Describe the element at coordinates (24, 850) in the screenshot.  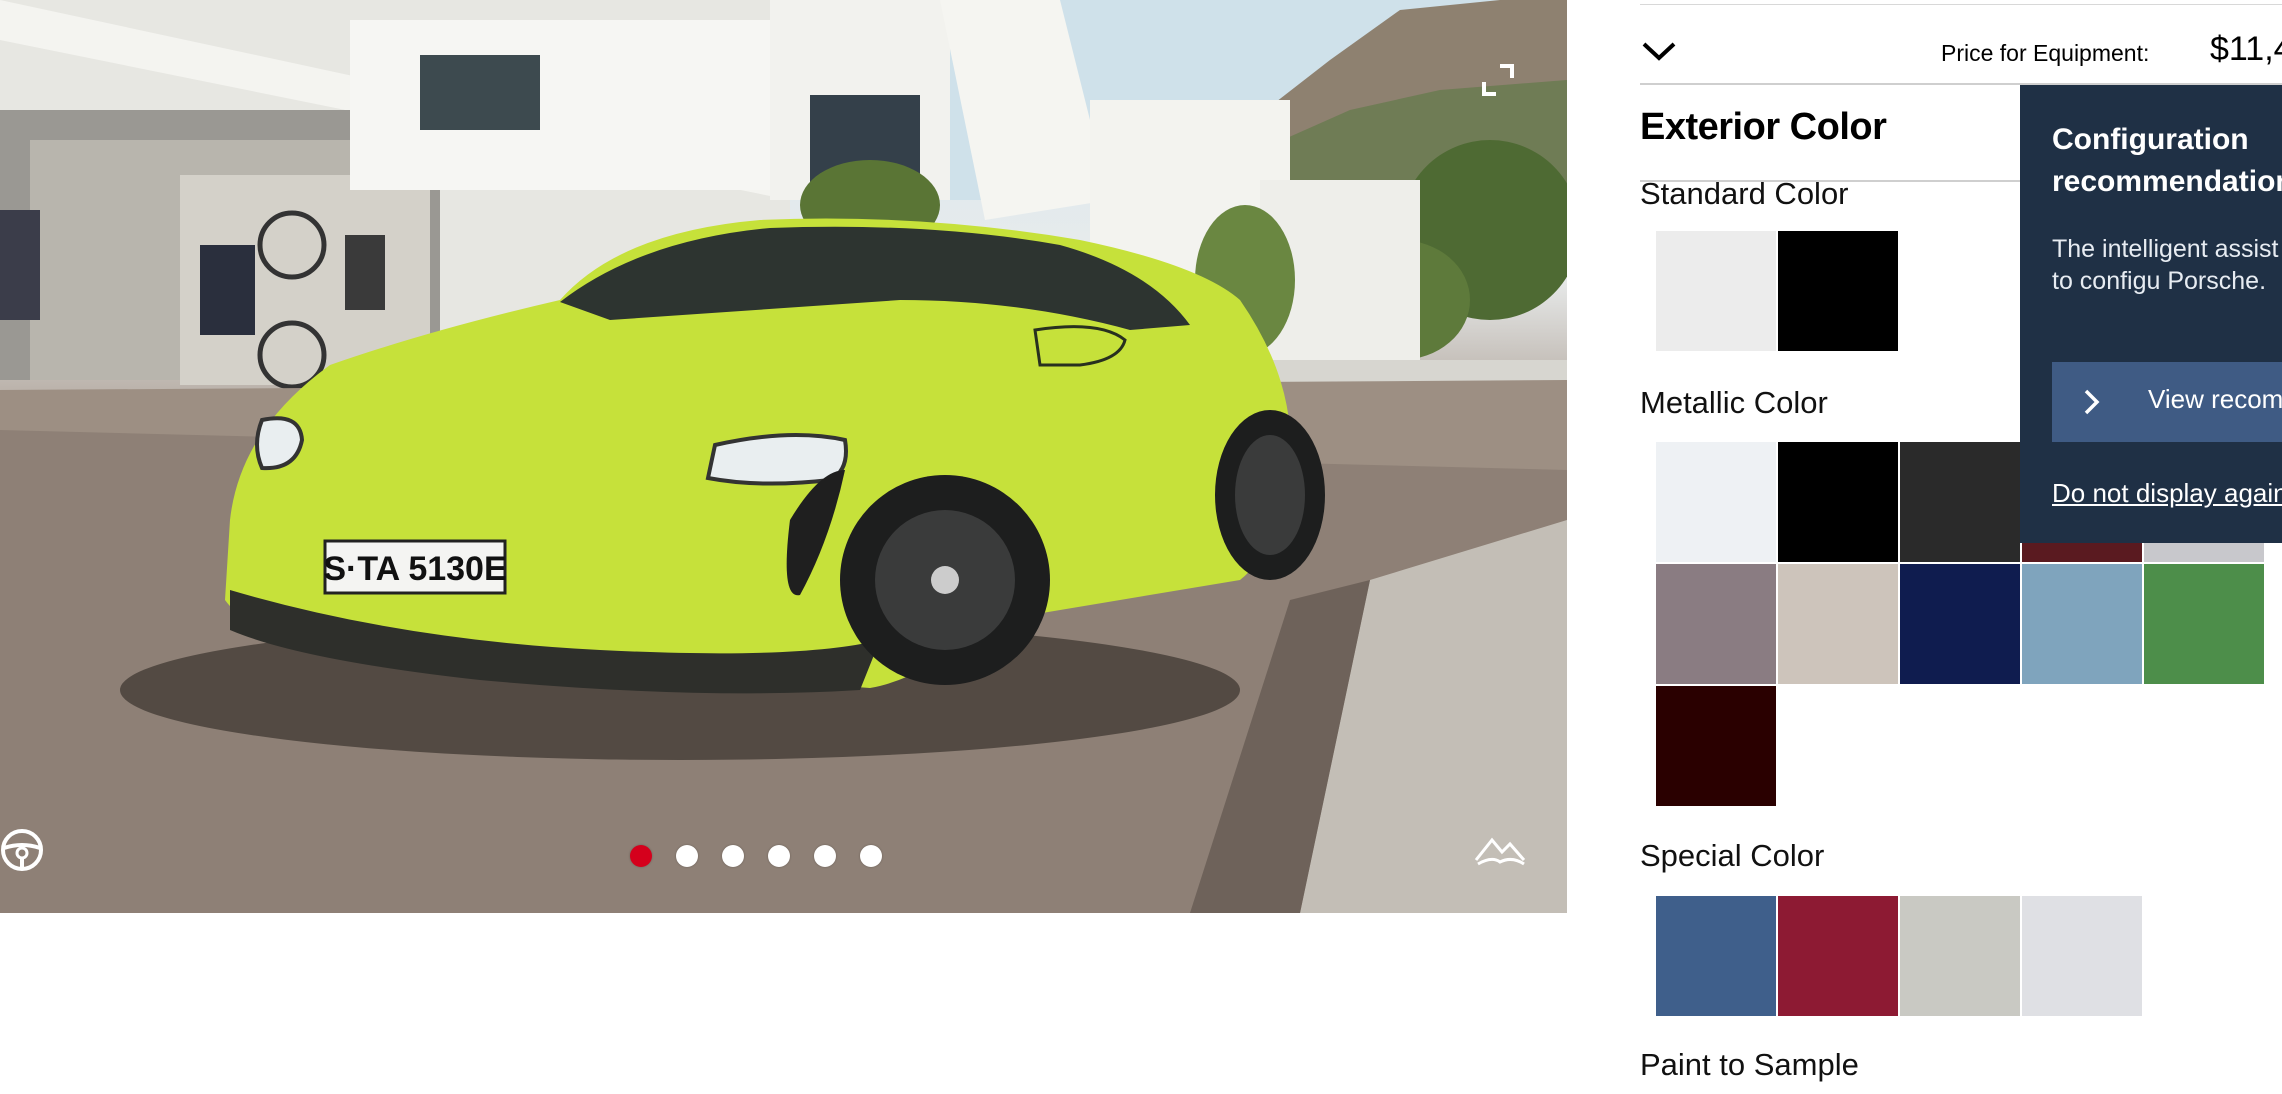
I see `steering-wheel-icon` at that location.